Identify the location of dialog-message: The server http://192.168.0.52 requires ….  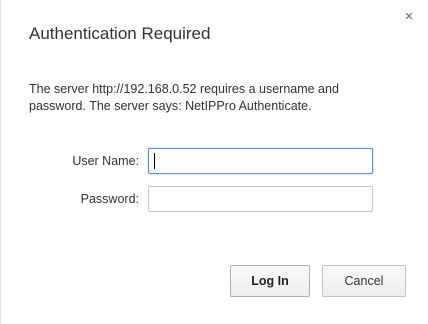
(184, 97).